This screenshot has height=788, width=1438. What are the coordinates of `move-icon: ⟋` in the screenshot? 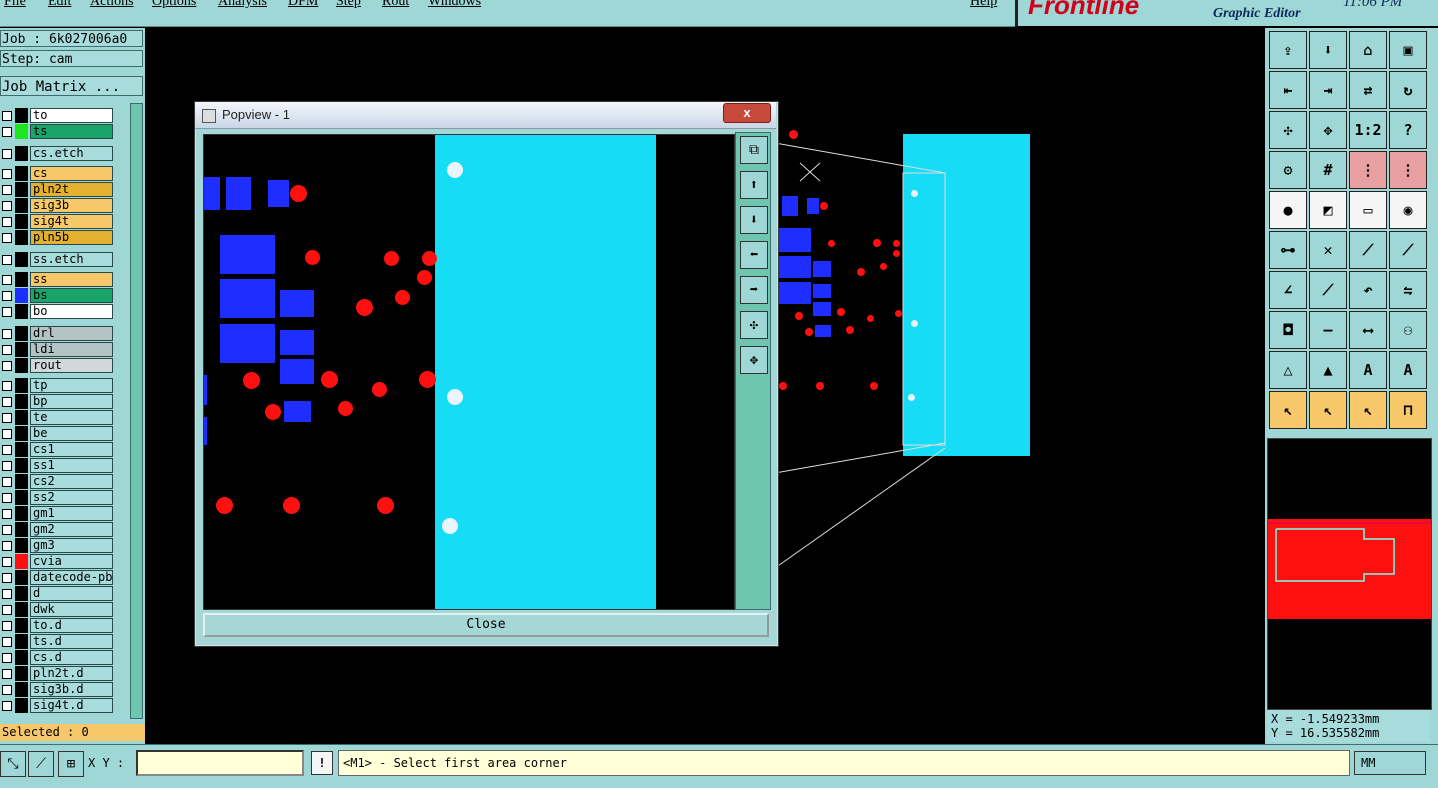 It's located at (1408, 250).